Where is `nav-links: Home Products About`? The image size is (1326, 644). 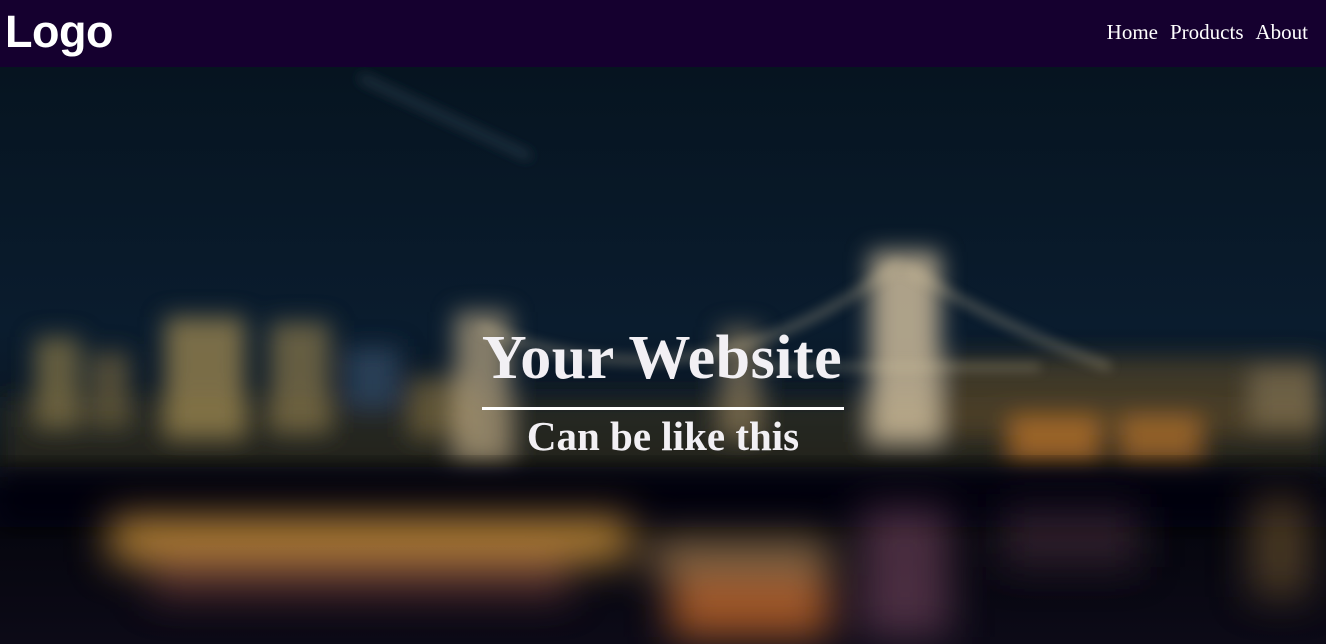
nav-links: Home Products About is located at coordinates (1207, 32).